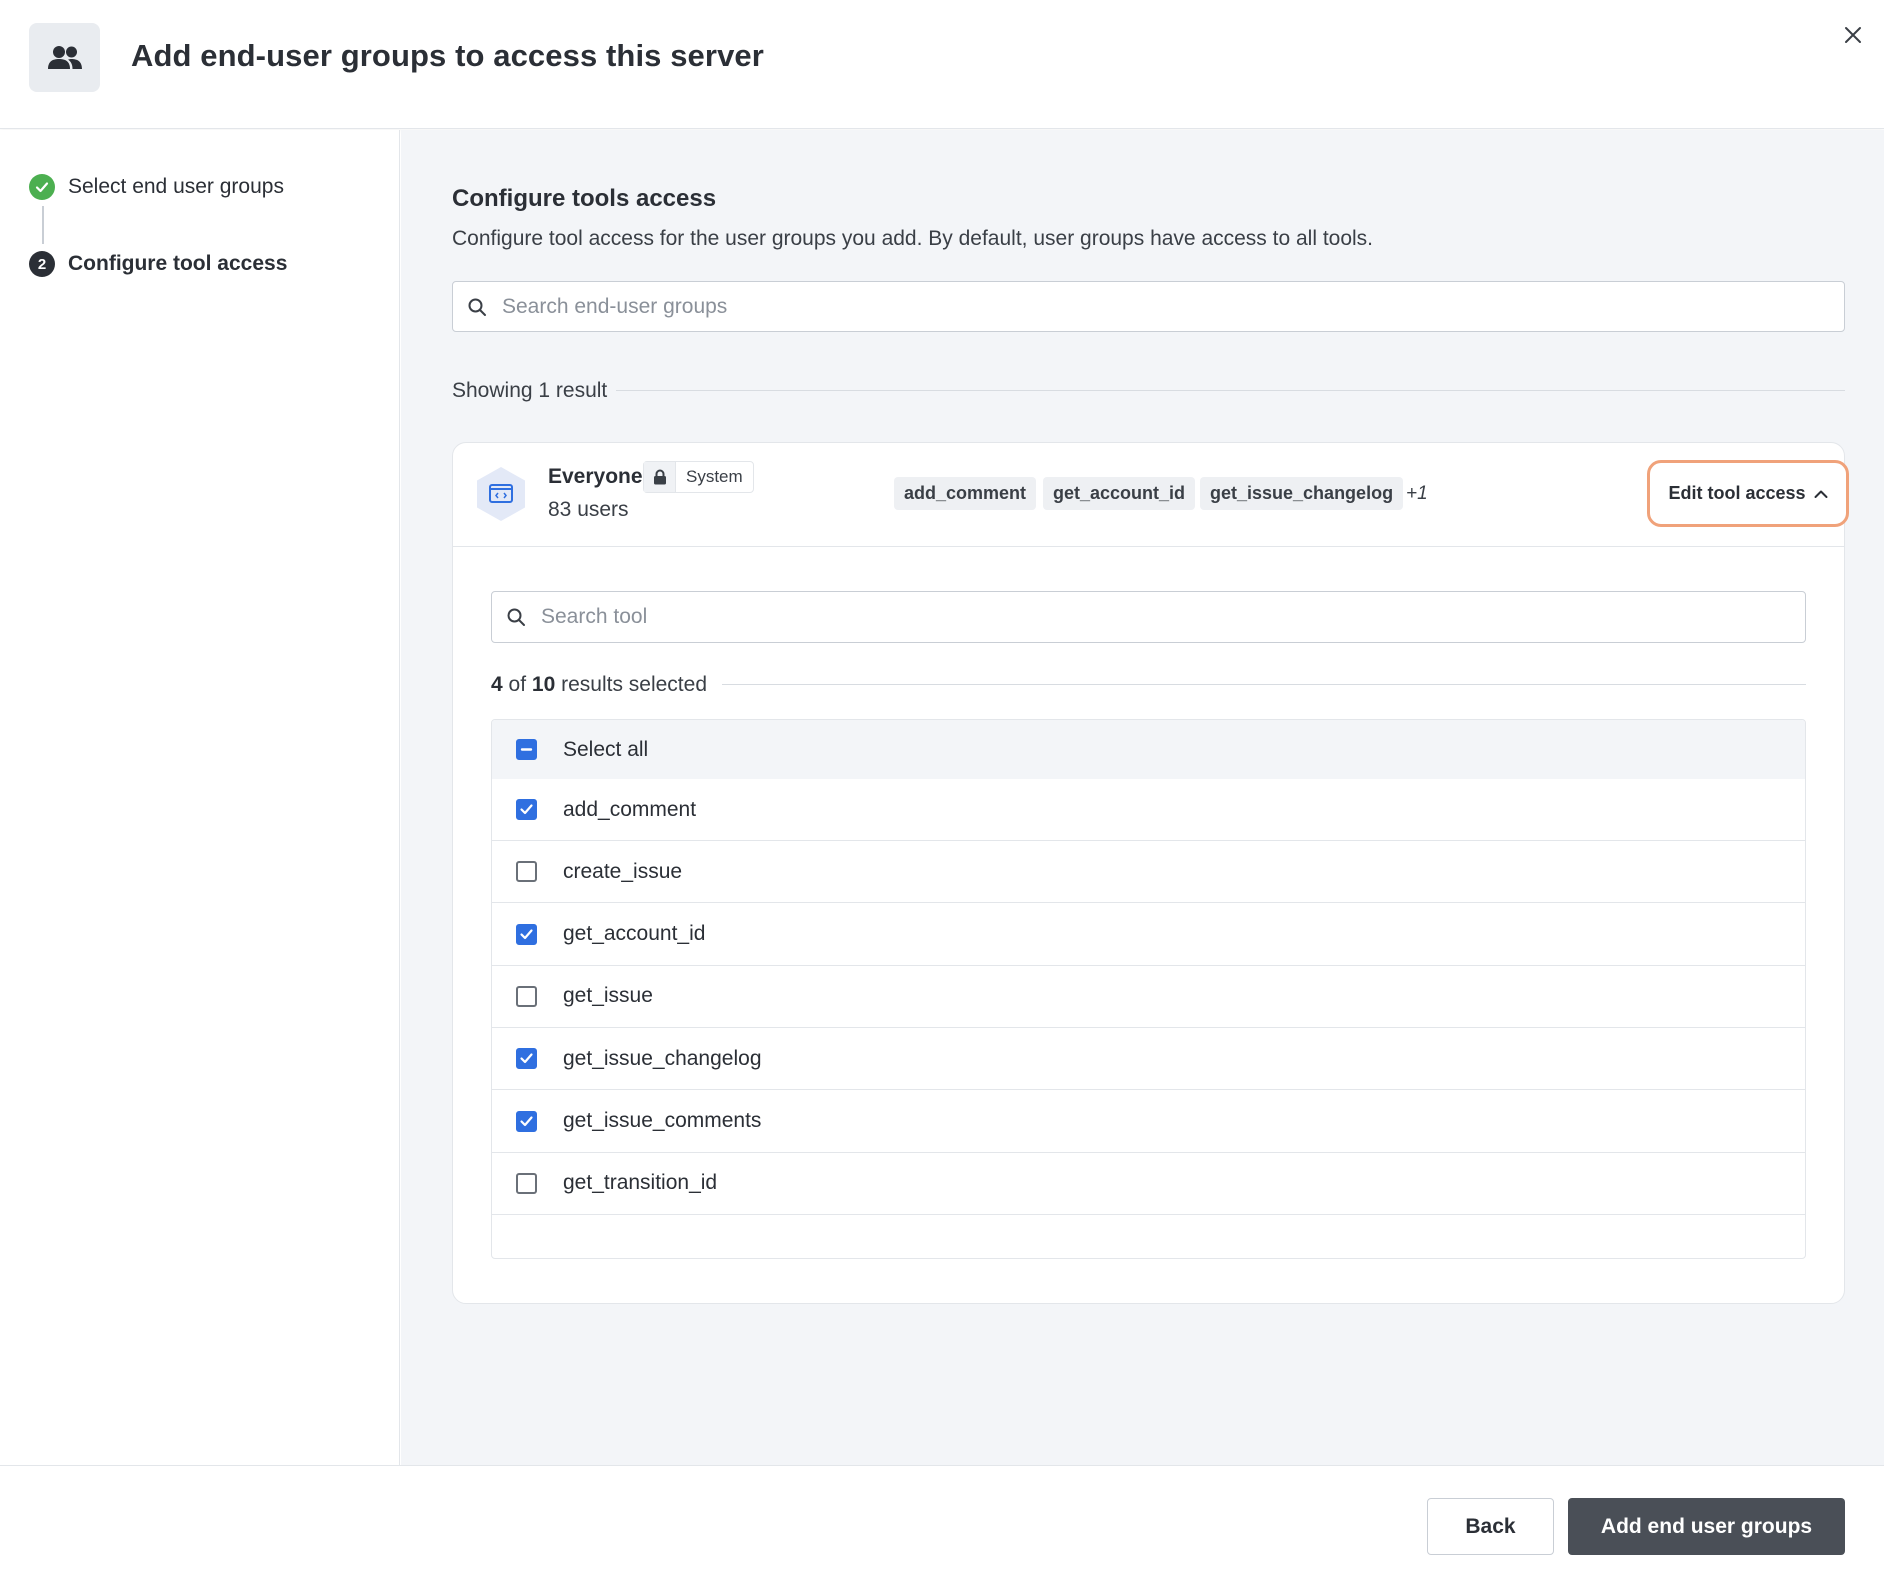 This screenshot has width=1884, height=1574. Describe the element at coordinates (595, 476) in the screenshot. I see `group-name: Everyone` at that location.